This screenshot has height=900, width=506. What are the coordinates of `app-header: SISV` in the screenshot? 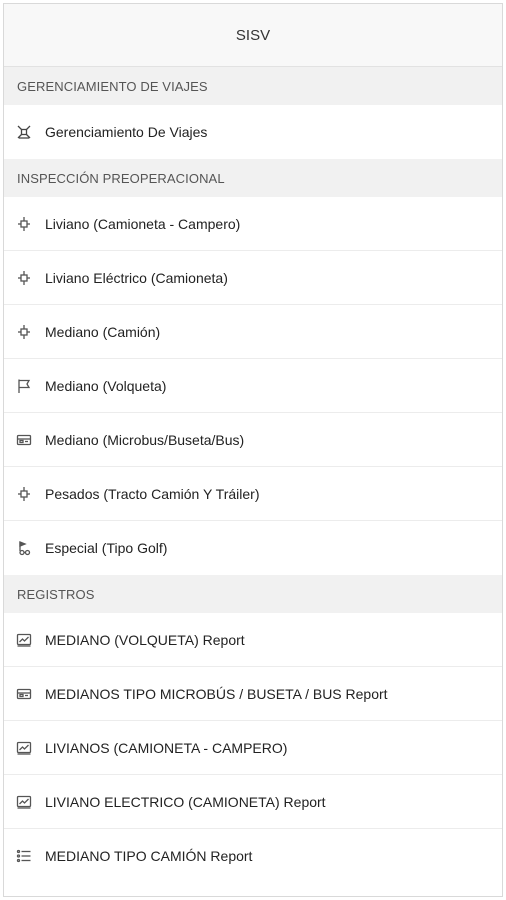 It's located at (253, 35).